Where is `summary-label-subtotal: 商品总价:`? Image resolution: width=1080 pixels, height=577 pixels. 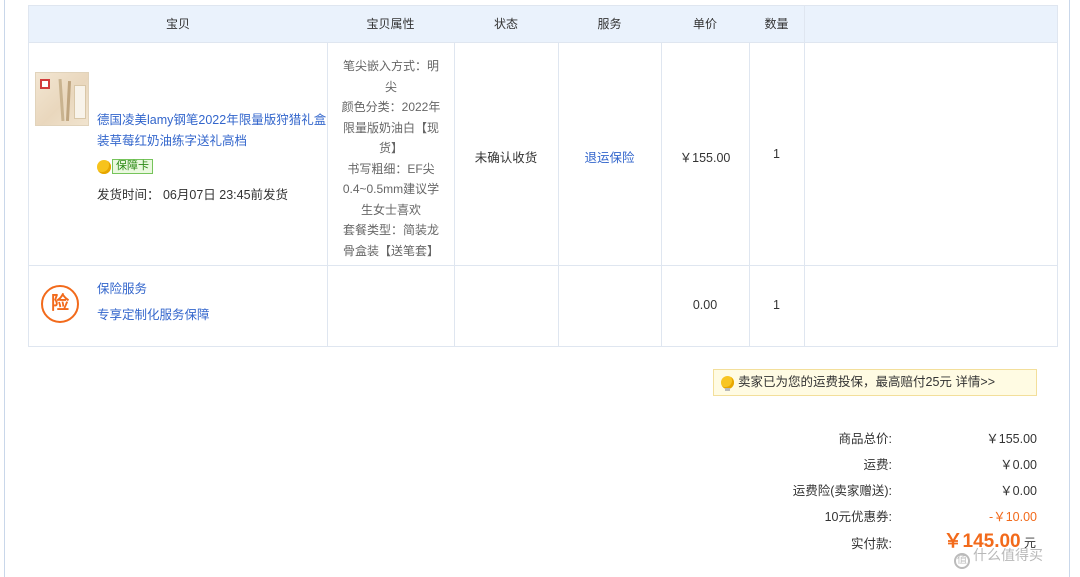
summary-label-subtotal: 商品总价: is located at coordinates (865, 439).